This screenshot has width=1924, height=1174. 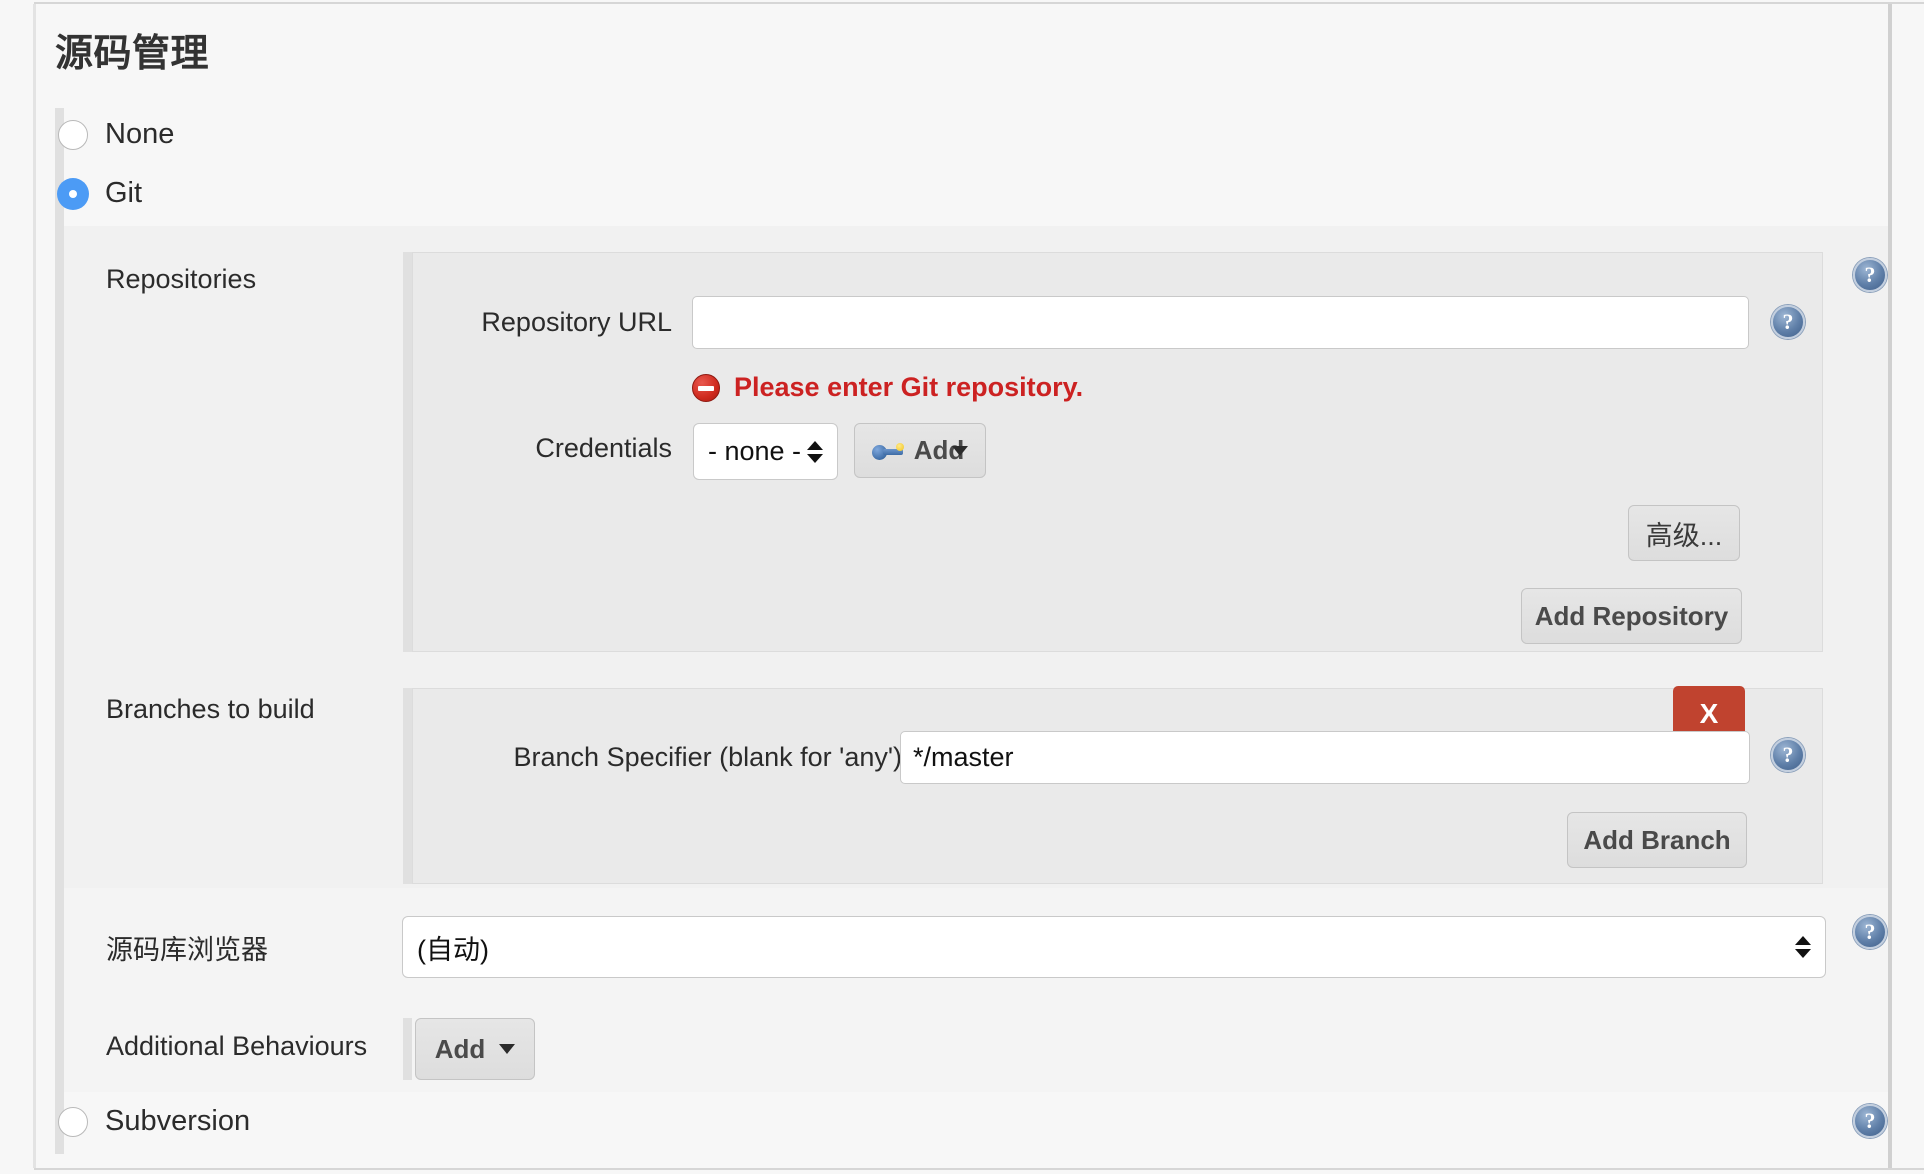 What do you see at coordinates (576, 322) in the screenshot?
I see `repository-url-label: Repository URL` at bounding box center [576, 322].